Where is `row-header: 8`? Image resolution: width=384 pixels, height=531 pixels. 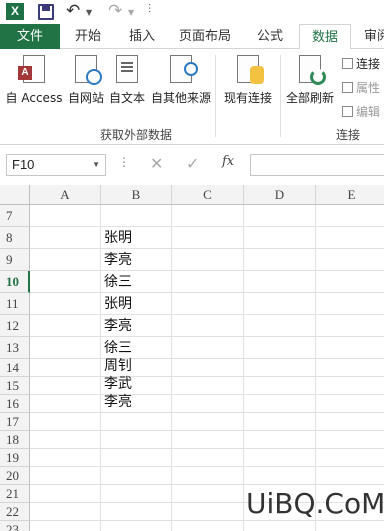 row-header: 8 is located at coordinates (15, 238).